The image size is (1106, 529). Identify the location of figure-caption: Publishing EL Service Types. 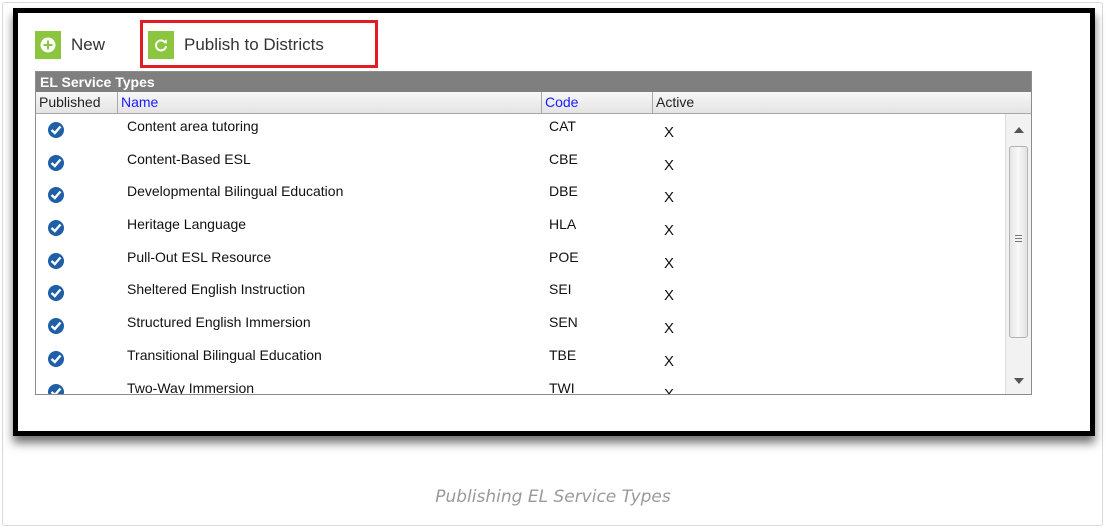
(553, 497).